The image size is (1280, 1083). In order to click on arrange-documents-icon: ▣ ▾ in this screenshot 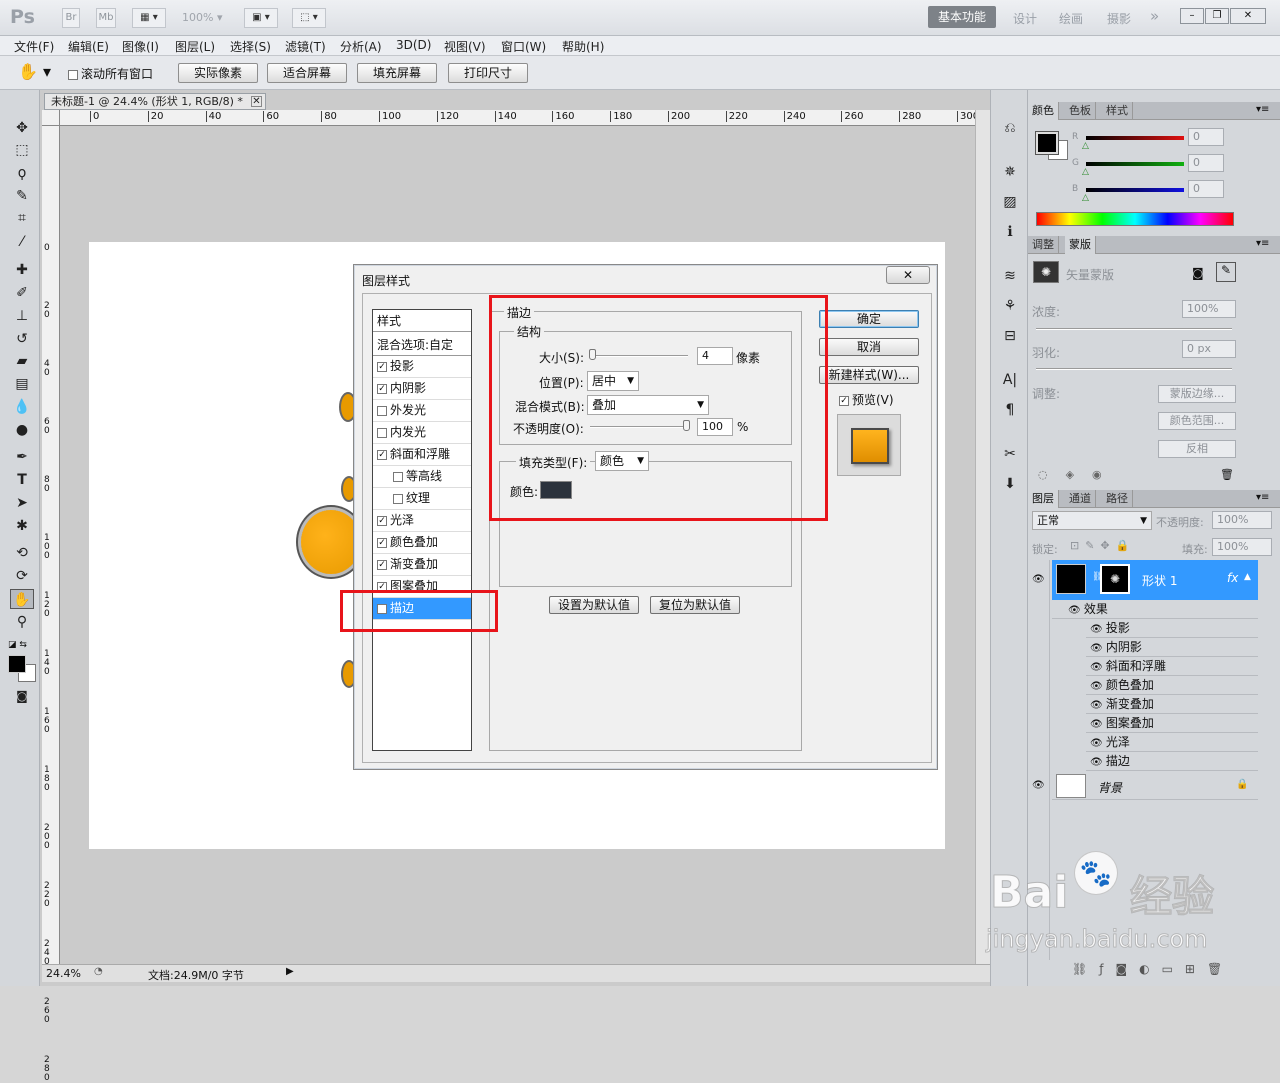, I will do `click(261, 18)`.